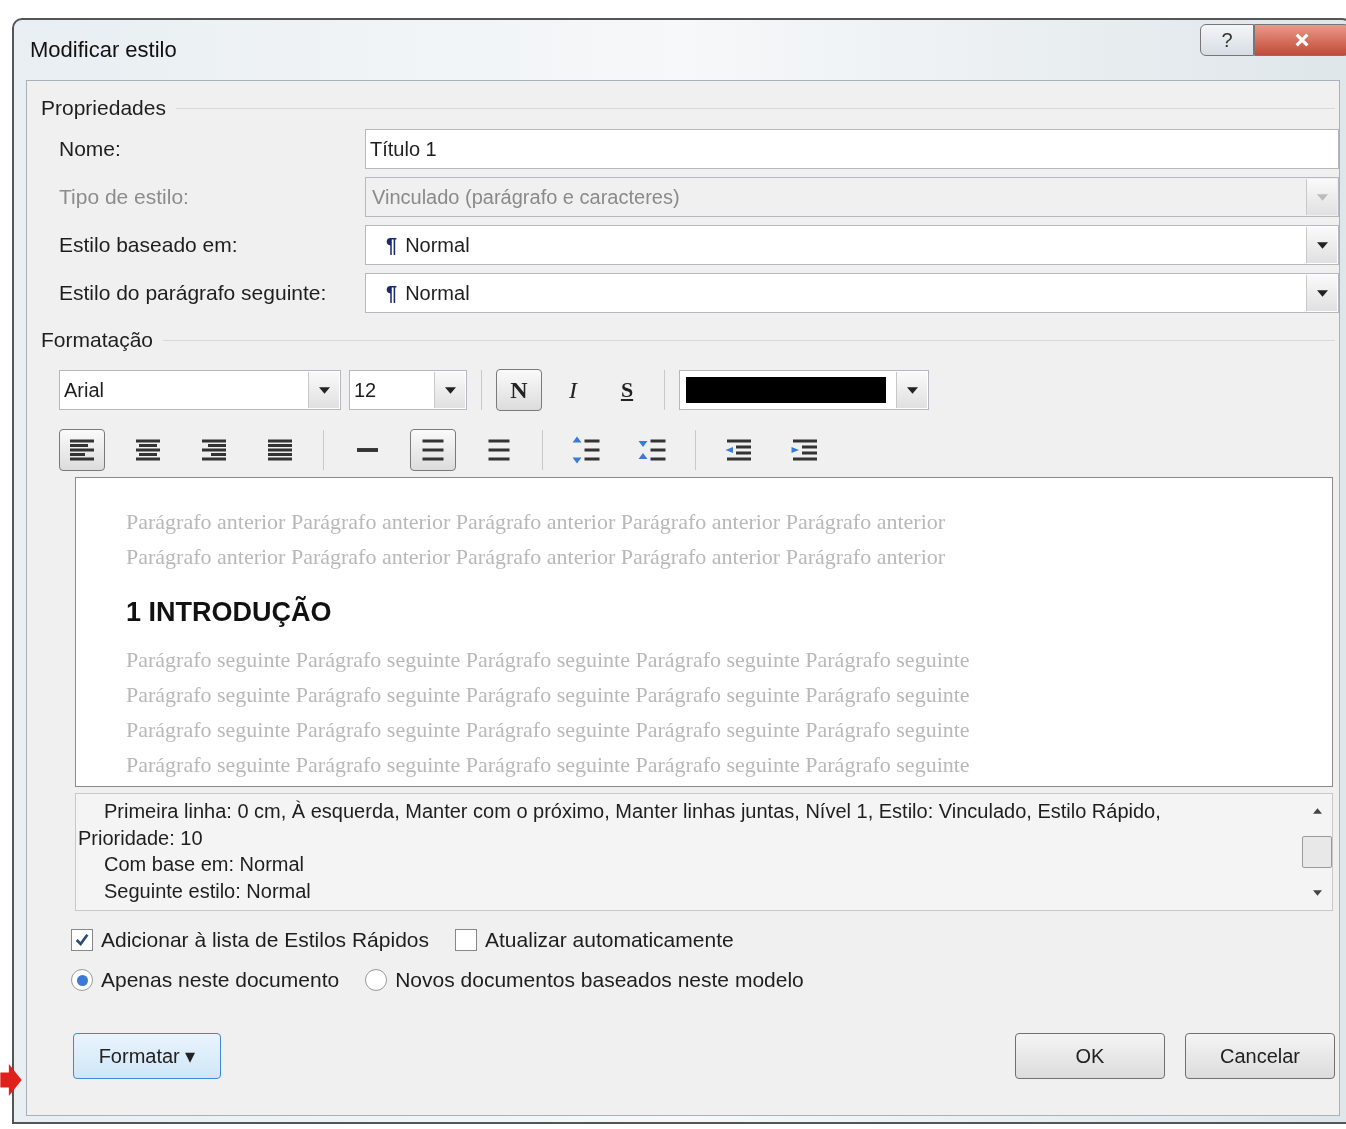 The height and width of the screenshot is (1129, 1346). What do you see at coordinates (220, 980) in the screenshot?
I see `radio-label: Apenas neste documento` at bounding box center [220, 980].